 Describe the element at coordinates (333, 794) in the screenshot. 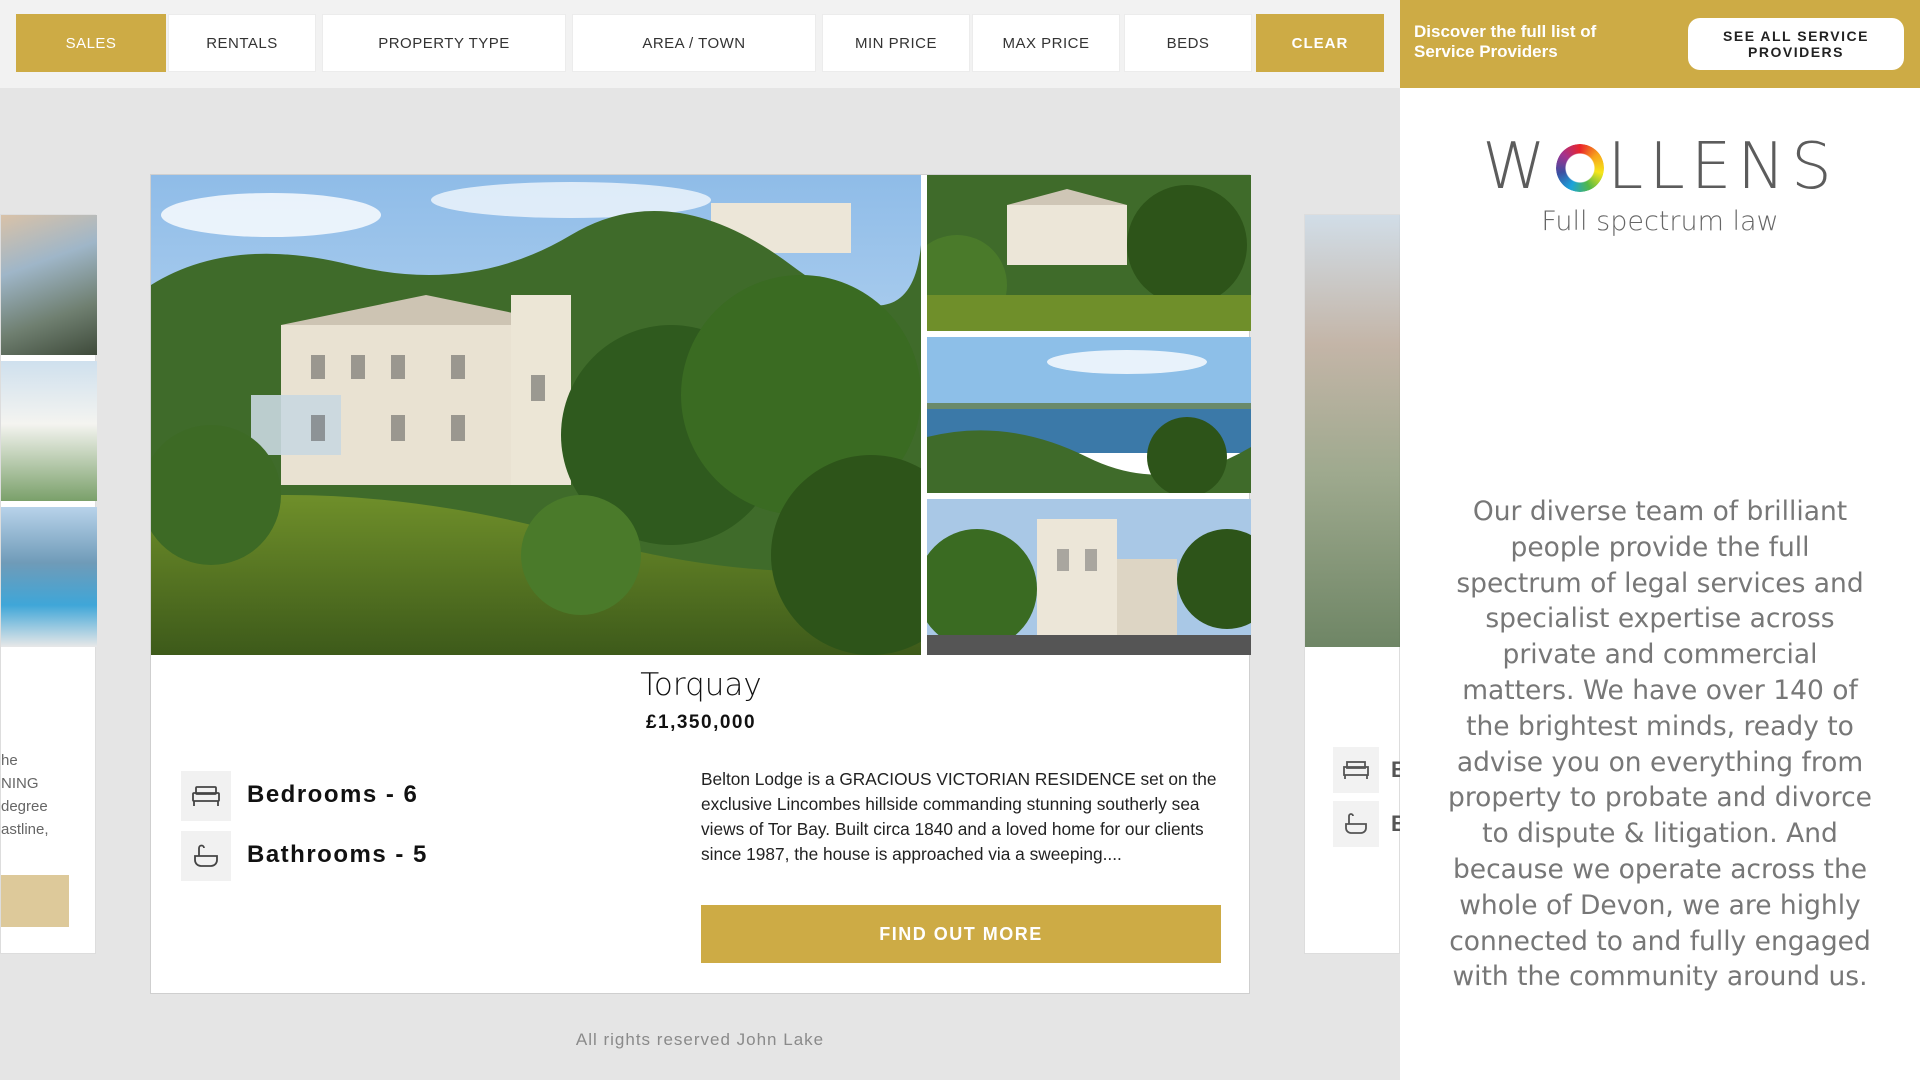

I see `bedrooms-count: Bedrooms - 6` at that location.